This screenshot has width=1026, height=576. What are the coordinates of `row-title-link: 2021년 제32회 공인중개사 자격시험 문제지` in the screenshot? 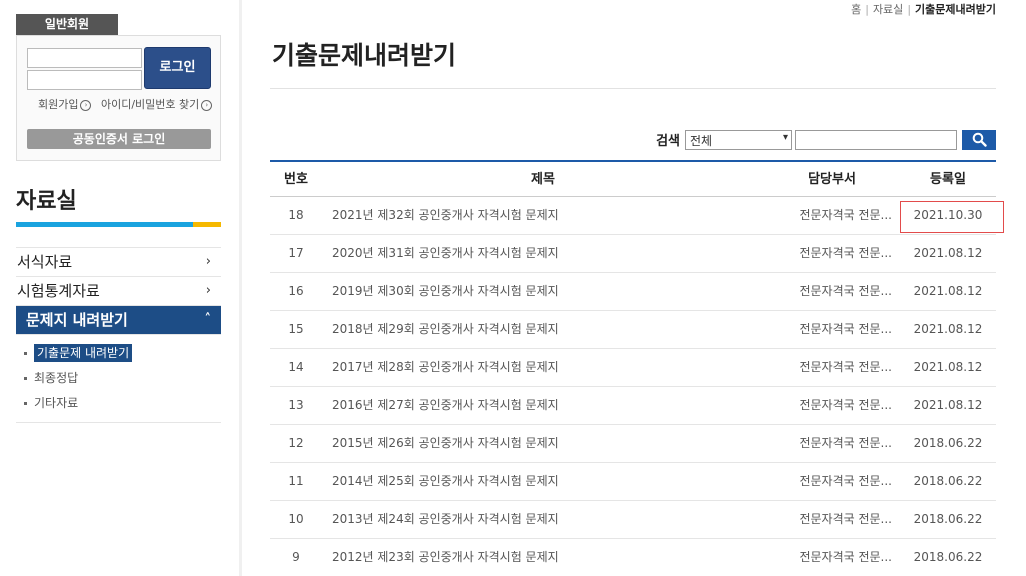 It's located at (543, 215).